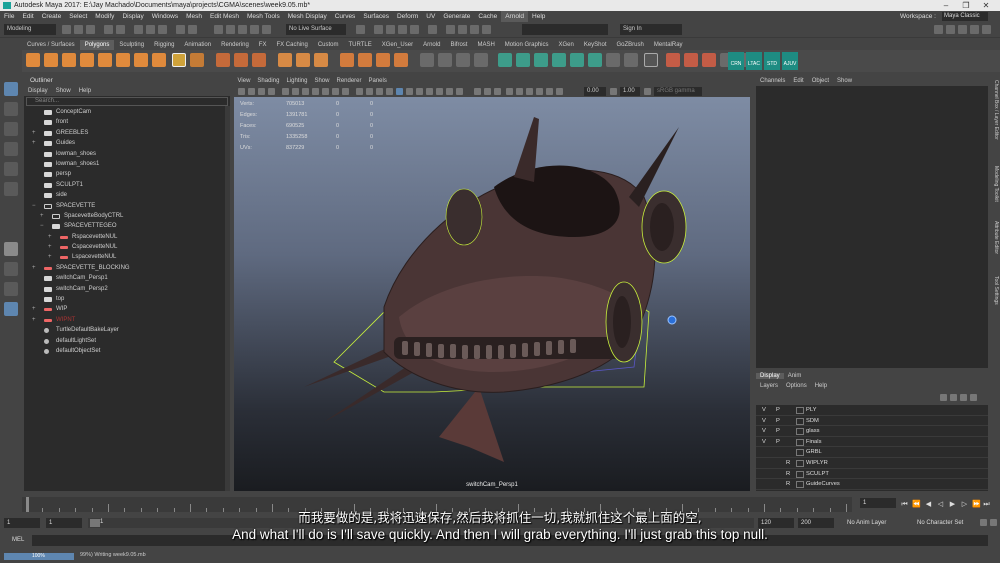 This screenshot has height=563, width=1000. I want to click on input-line-field, so click(565, 29).